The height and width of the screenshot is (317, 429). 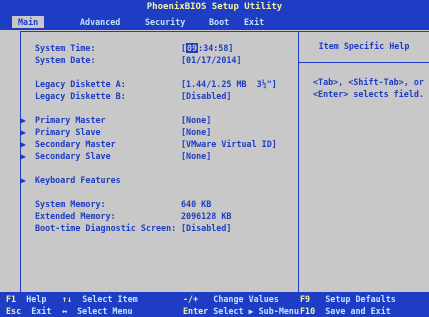 What do you see at coordinates (231, 299) in the screenshot?
I see `key-hint-plusminus: -/+ Change Values` at bounding box center [231, 299].